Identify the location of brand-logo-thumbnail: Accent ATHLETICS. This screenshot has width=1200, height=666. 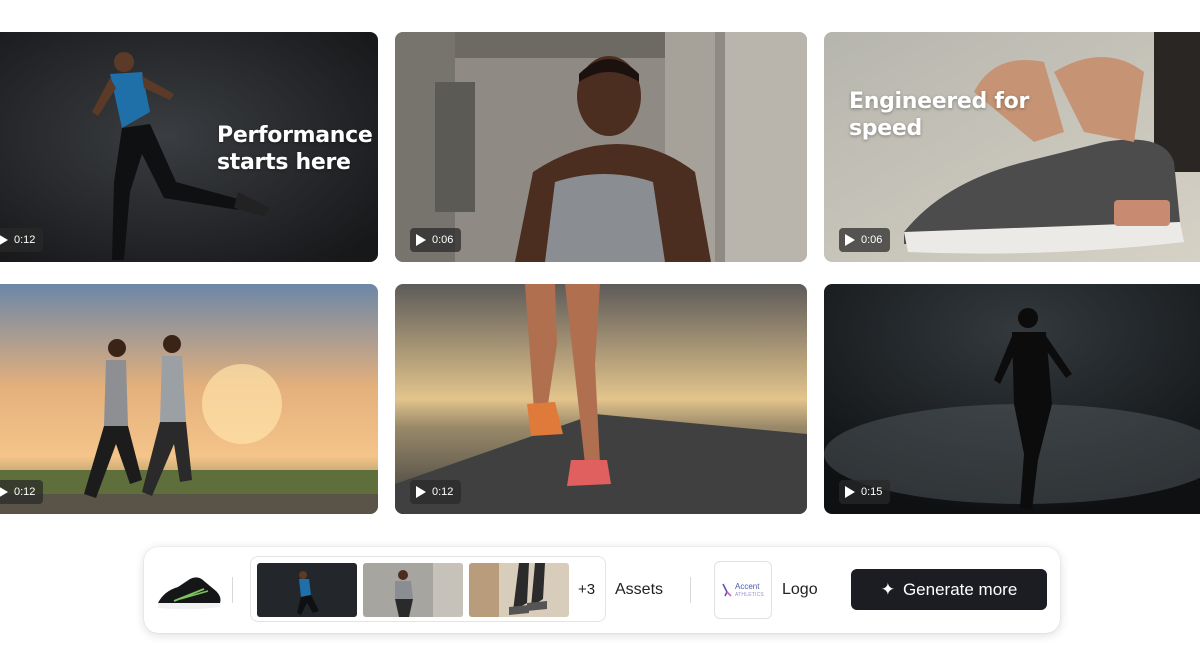
(743, 590).